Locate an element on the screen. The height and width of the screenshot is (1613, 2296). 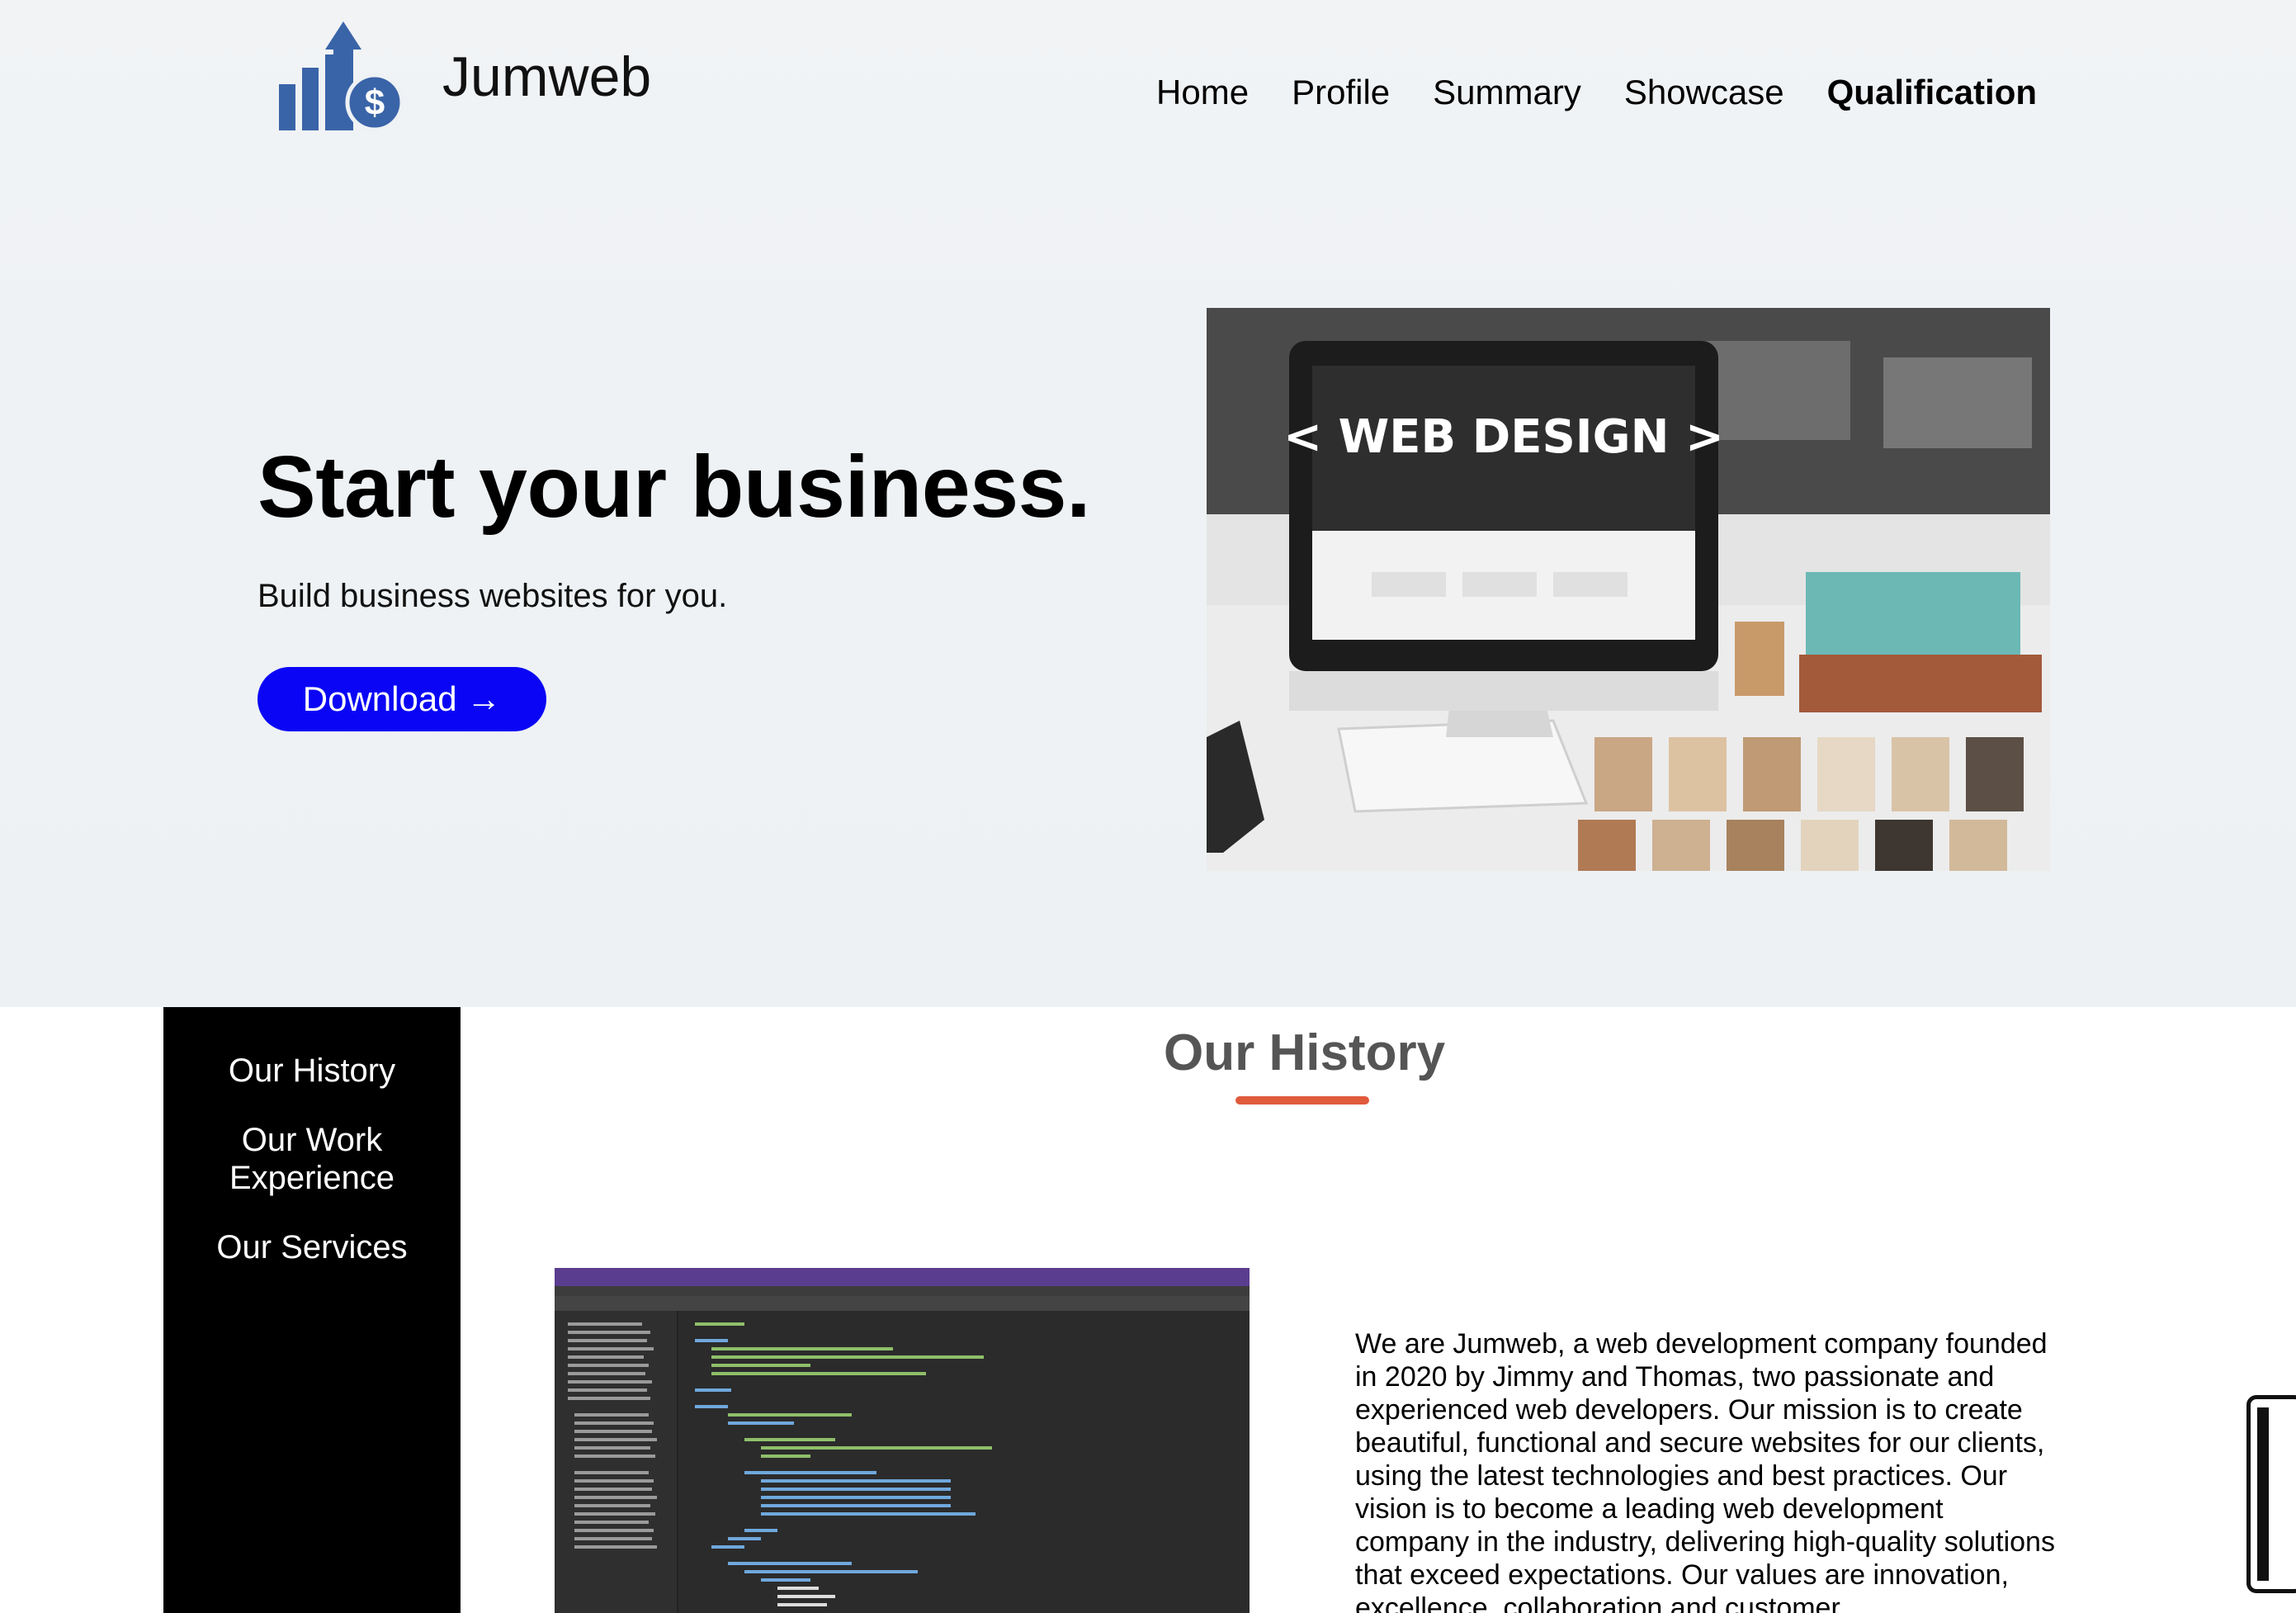
edge-widget-bar is located at coordinates (2263, 1494).